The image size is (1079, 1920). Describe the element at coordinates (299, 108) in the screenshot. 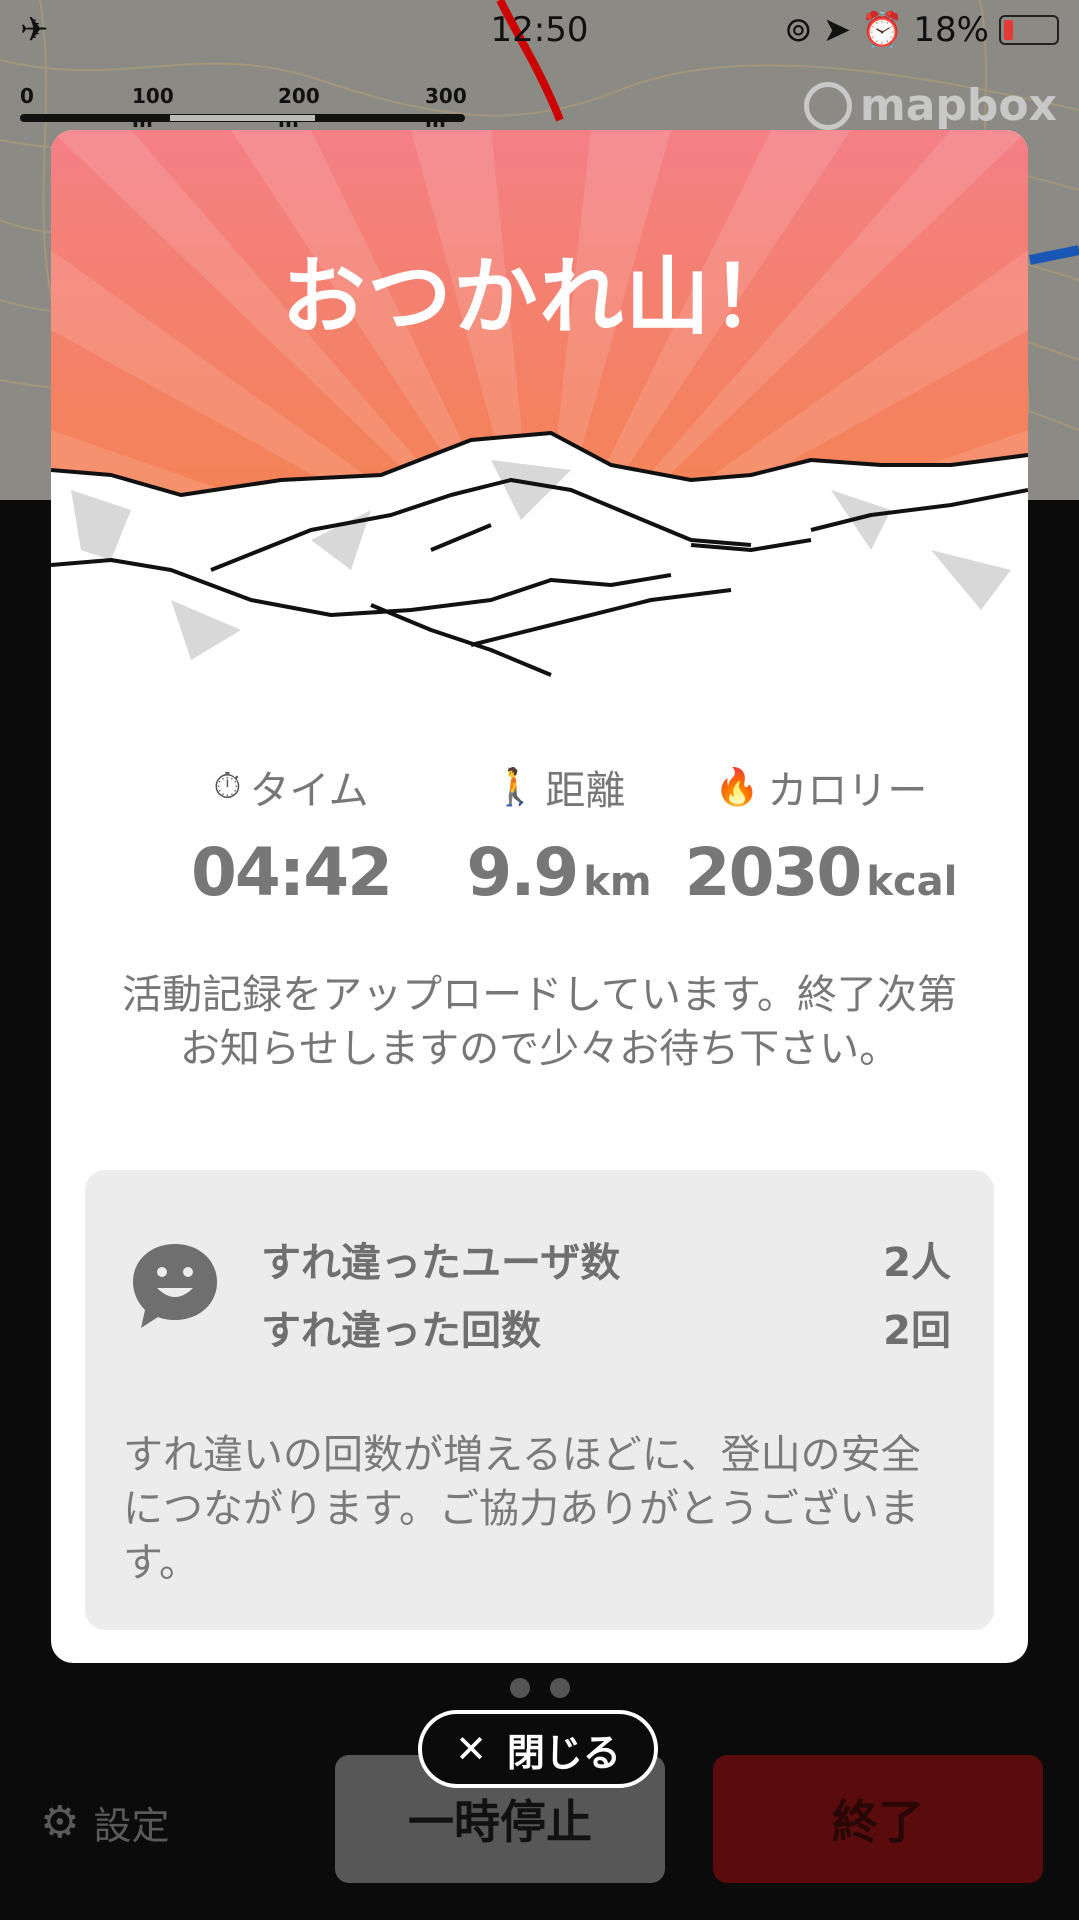

I see `scale-label: 200 m` at that location.